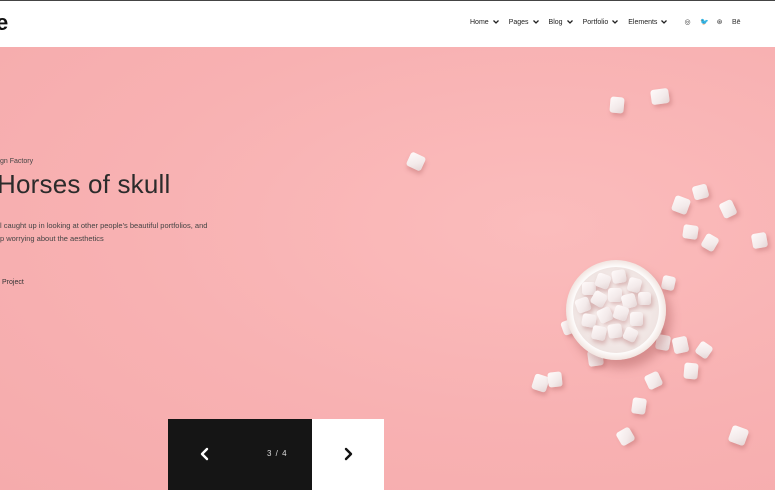 The width and height of the screenshot is (775, 490). Describe the element at coordinates (4, 23) in the screenshot. I see `site-logo: e` at that location.